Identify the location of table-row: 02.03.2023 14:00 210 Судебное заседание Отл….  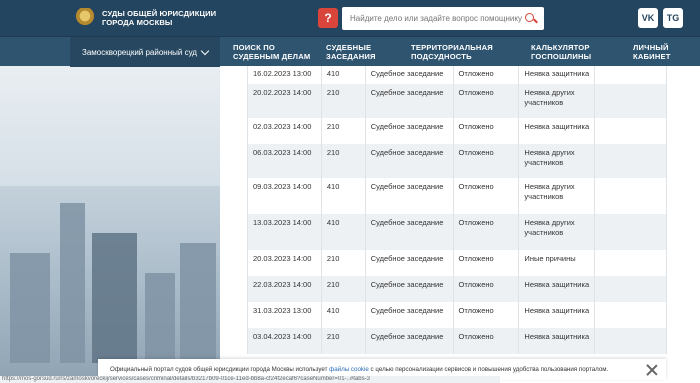
(457, 131).